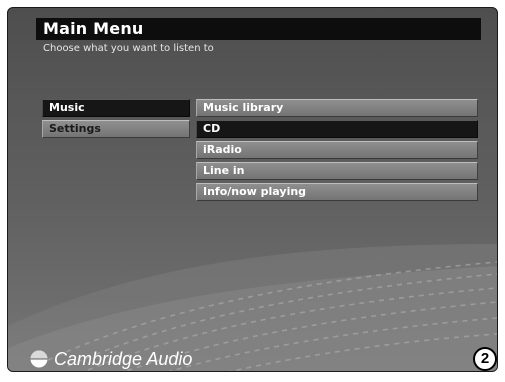 This screenshot has width=505, height=382. I want to click on source-item-info-now-playing: Info/now playing, so click(337, 192).